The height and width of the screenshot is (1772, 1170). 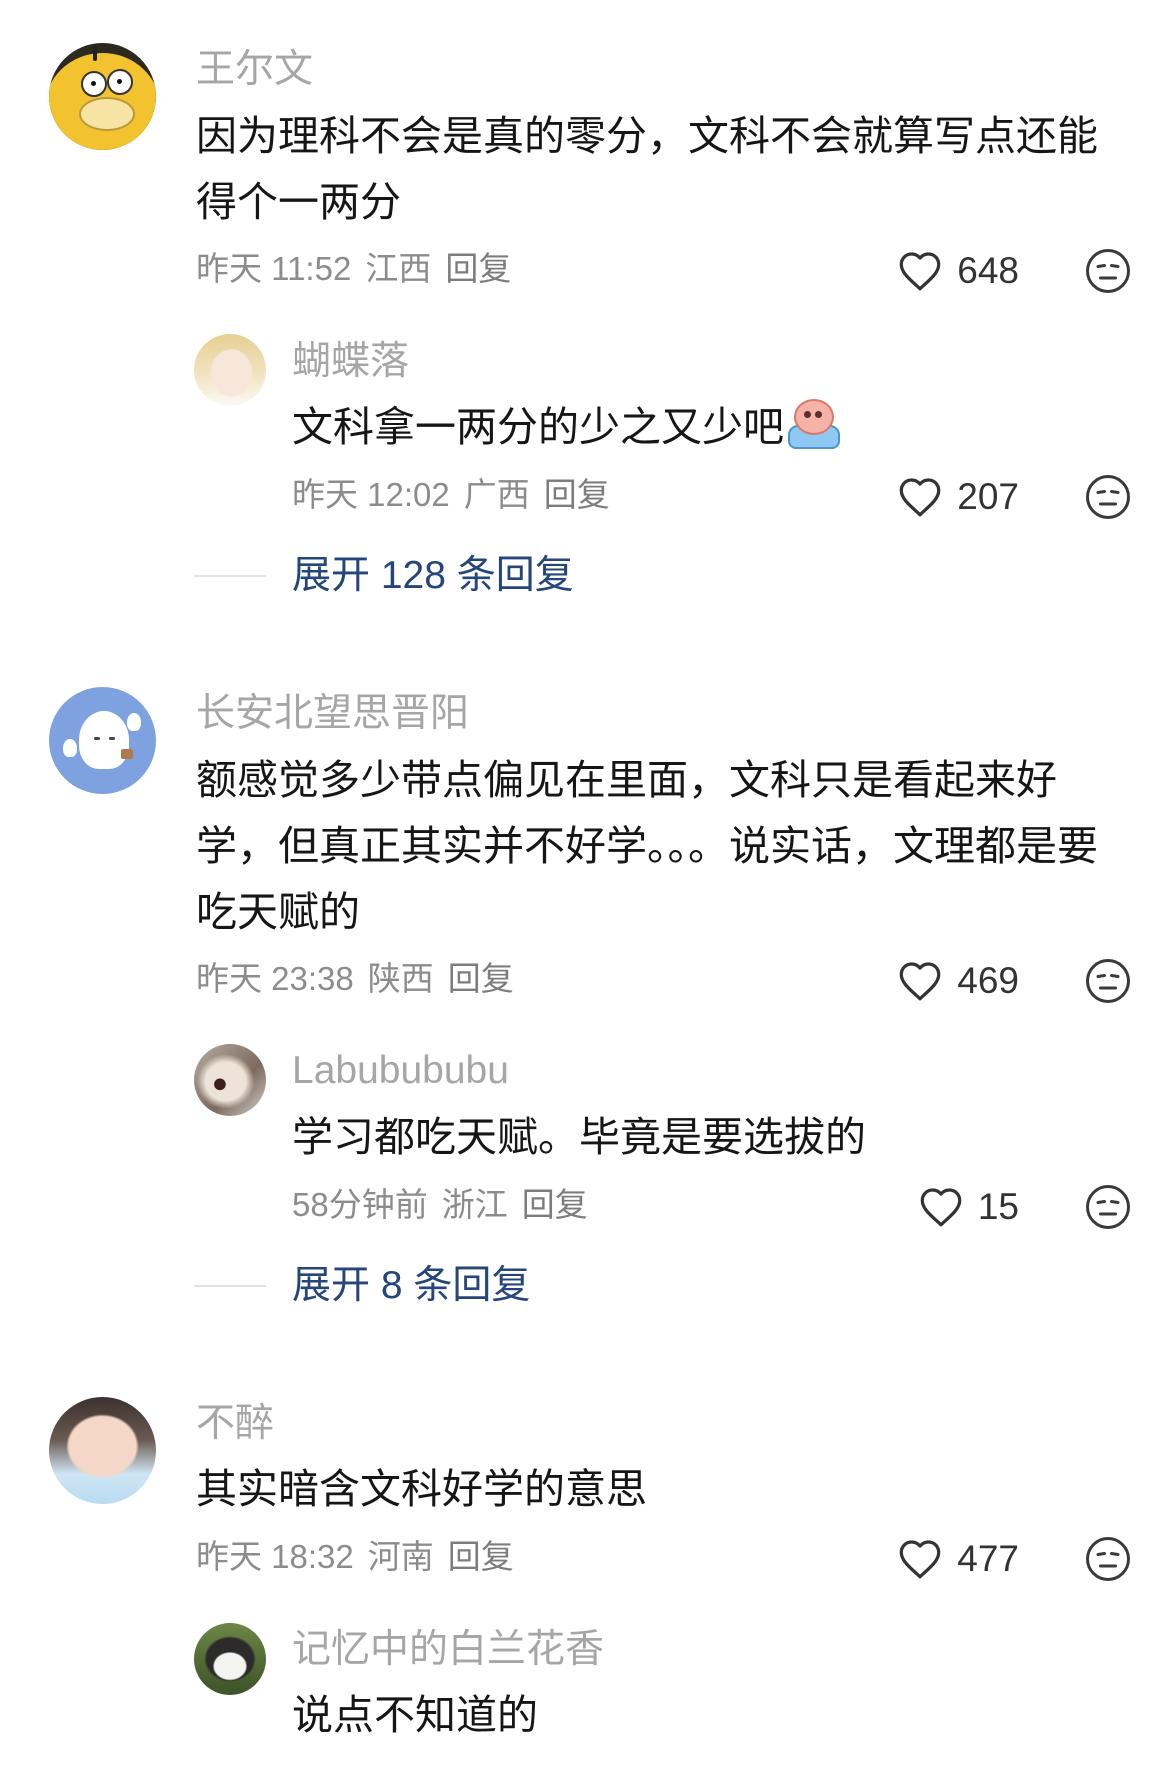 I want to click on comment-text: 其实暗含文科好学的意思, so click(x=421, y=1489).